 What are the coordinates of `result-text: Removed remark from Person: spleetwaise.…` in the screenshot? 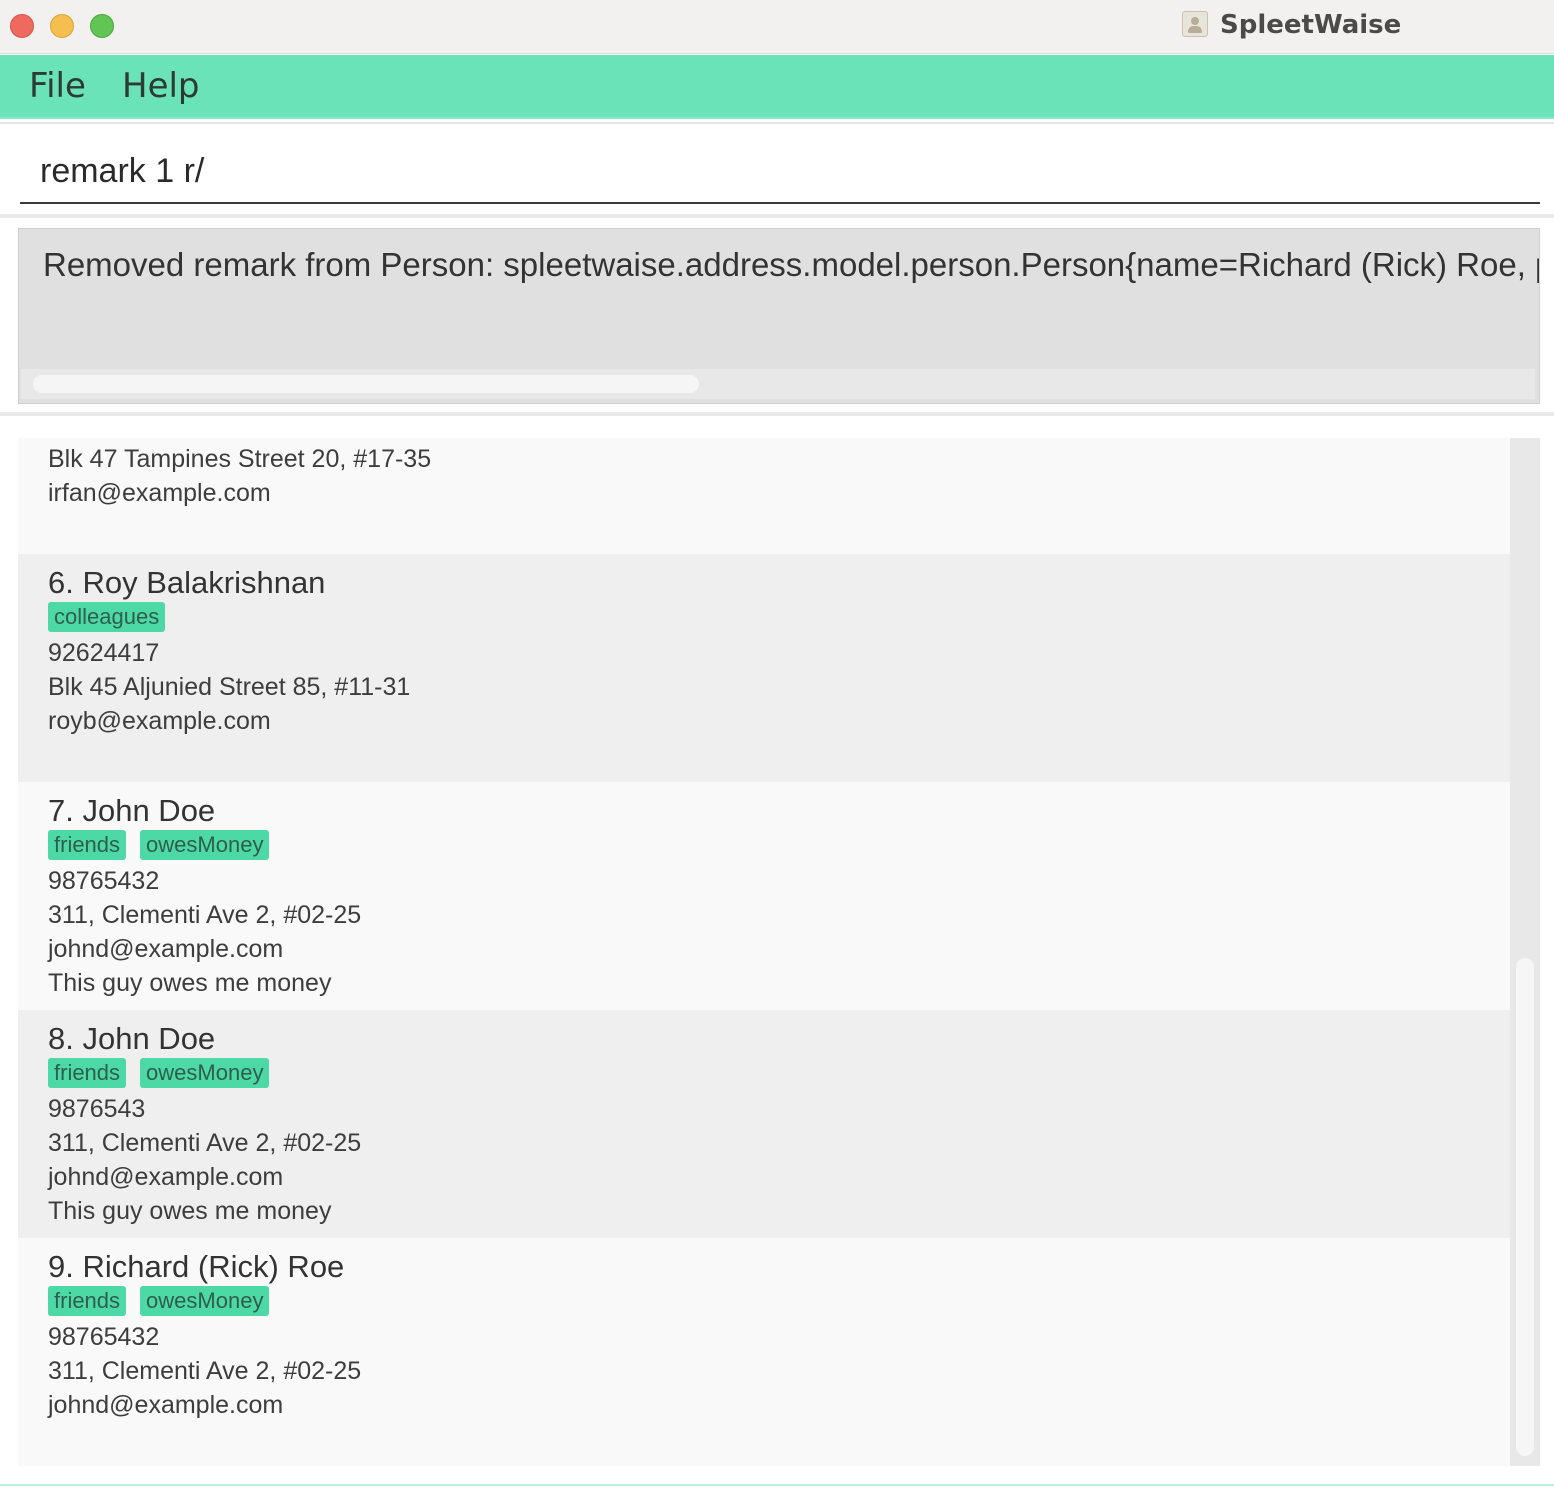 It's located at (791, 264).